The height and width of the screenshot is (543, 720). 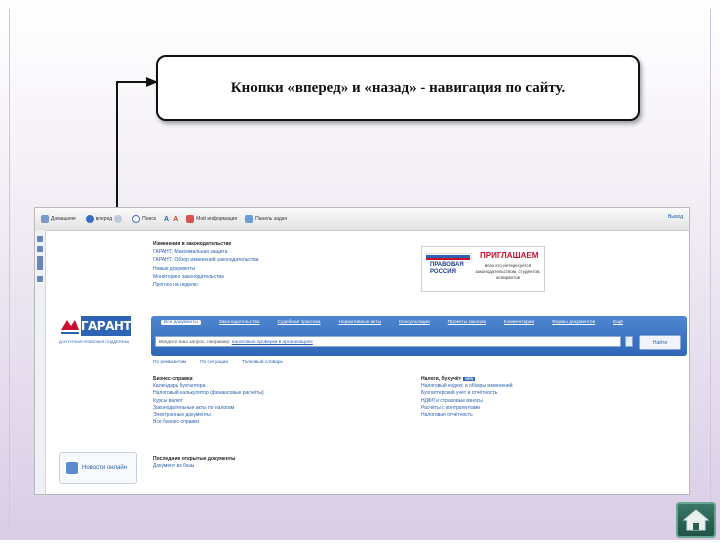 What do you see at coordinates (105, 468) in the screenshot?
I see `news-label: Новости онлайн` at bounding box center [105, 468].